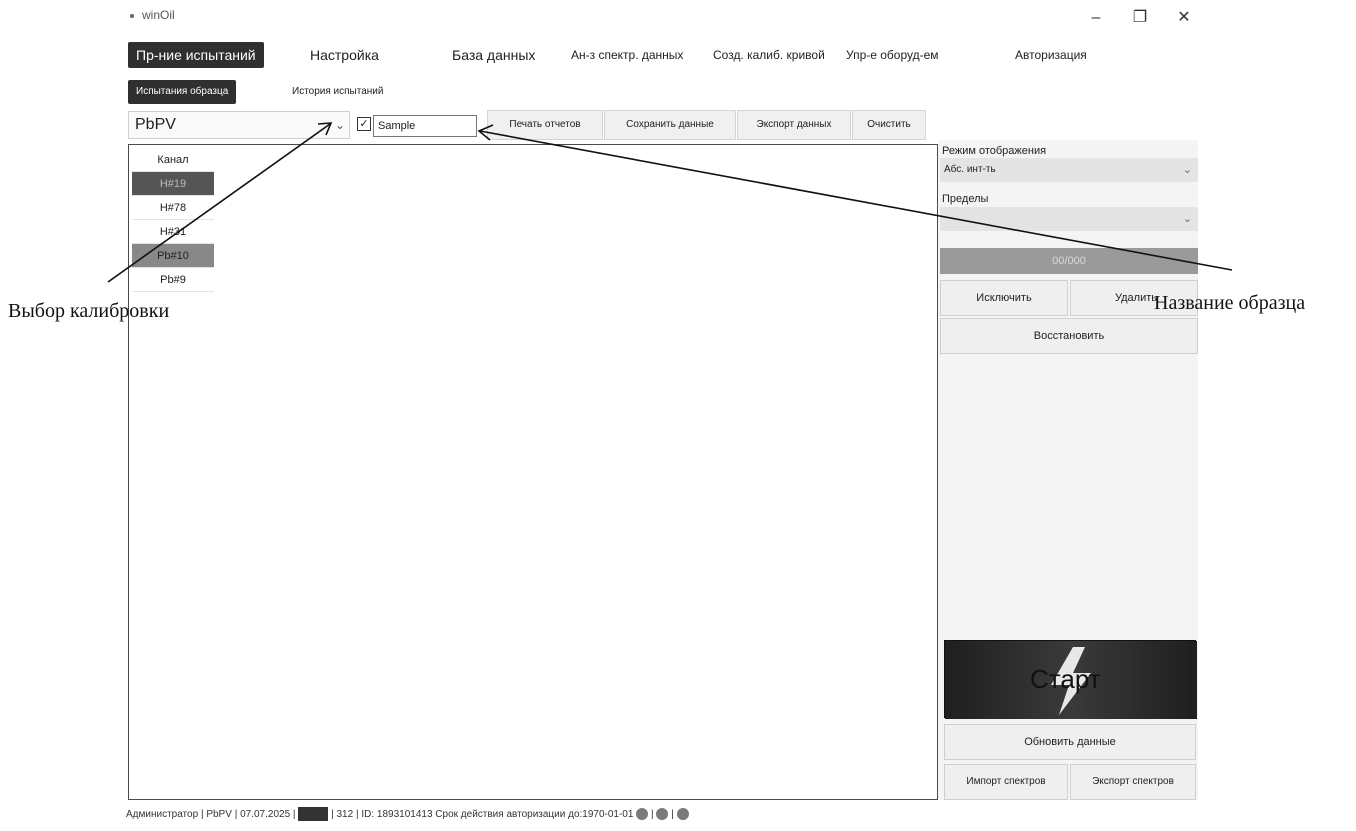 Image resolution: width=1356 pixels, height=831 pixels. Describe the element at coordinates (534, 814) in the screenshot. I see `status-auth-expiry: Срок действия авторизации до:1970-01-01` at that location.